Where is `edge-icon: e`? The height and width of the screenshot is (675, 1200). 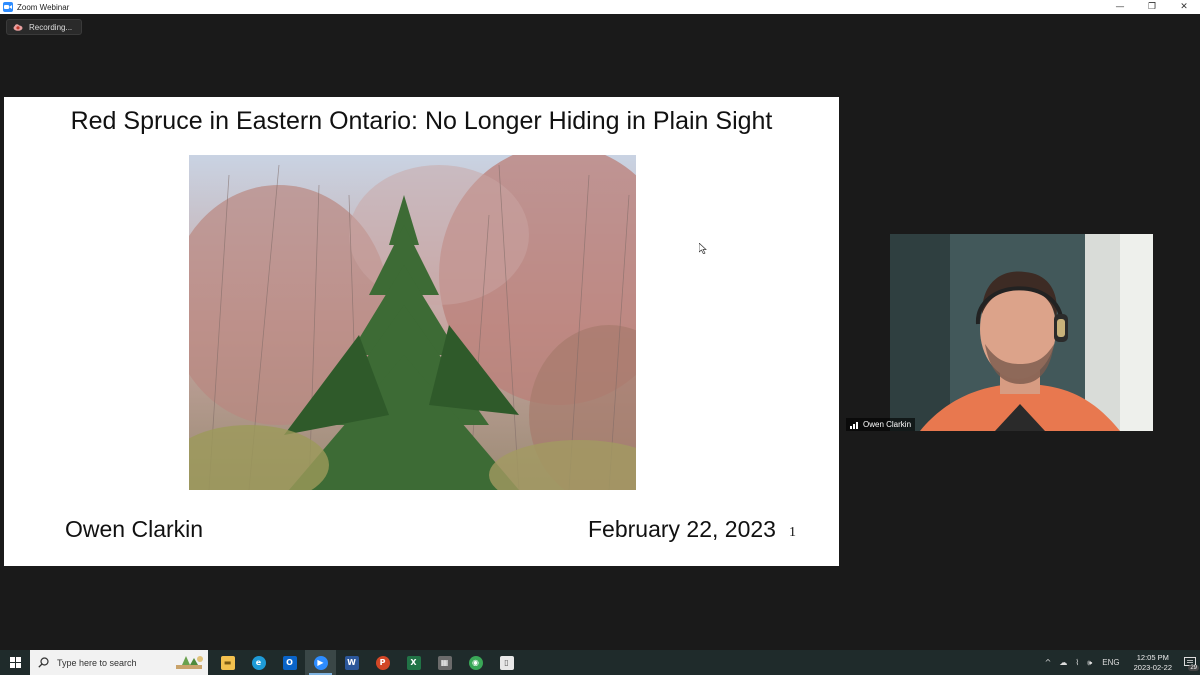
edge-icon: e is located at coordinates (258, 662).